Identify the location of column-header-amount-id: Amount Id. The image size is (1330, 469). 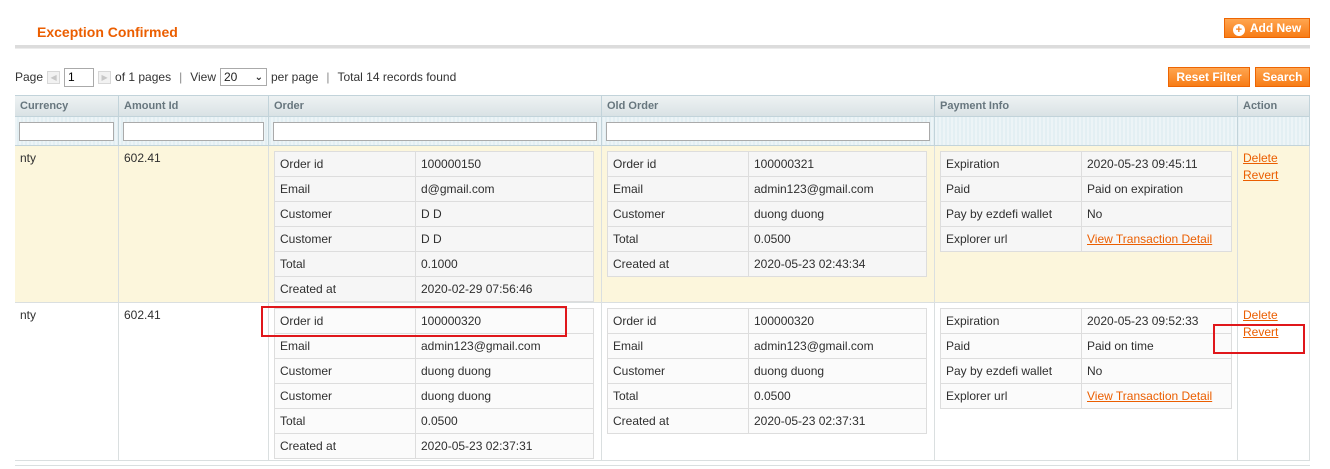
(194, 106).